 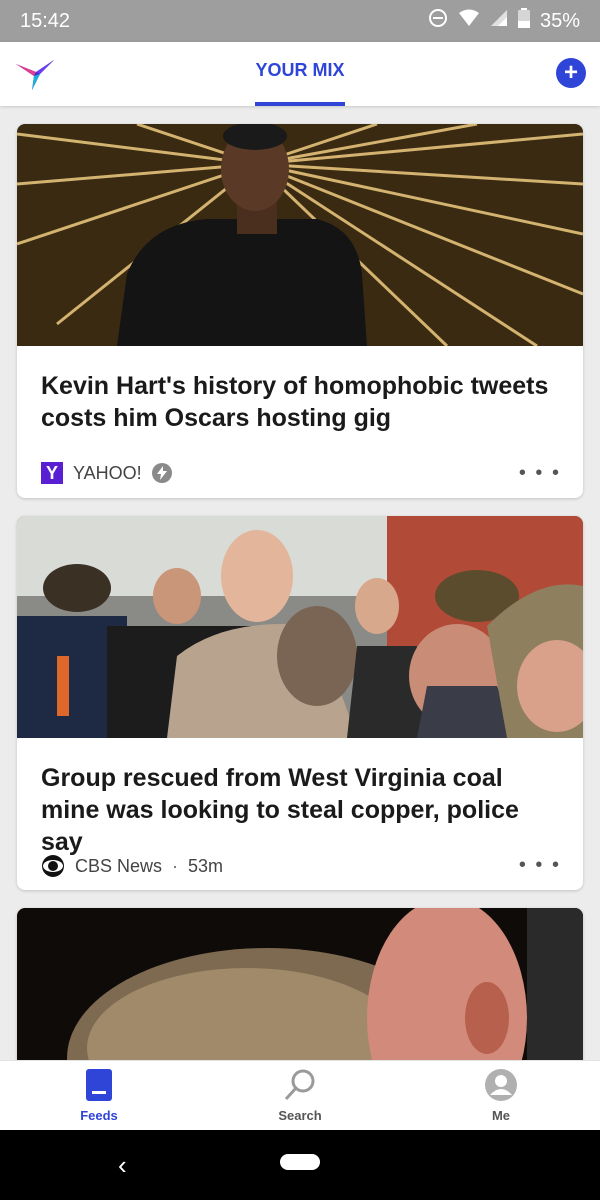 What do you see at coordinates (300, 21) in the screenshot?
I see `status-bar: 15:42 35%` at bounding box center [300, 21].